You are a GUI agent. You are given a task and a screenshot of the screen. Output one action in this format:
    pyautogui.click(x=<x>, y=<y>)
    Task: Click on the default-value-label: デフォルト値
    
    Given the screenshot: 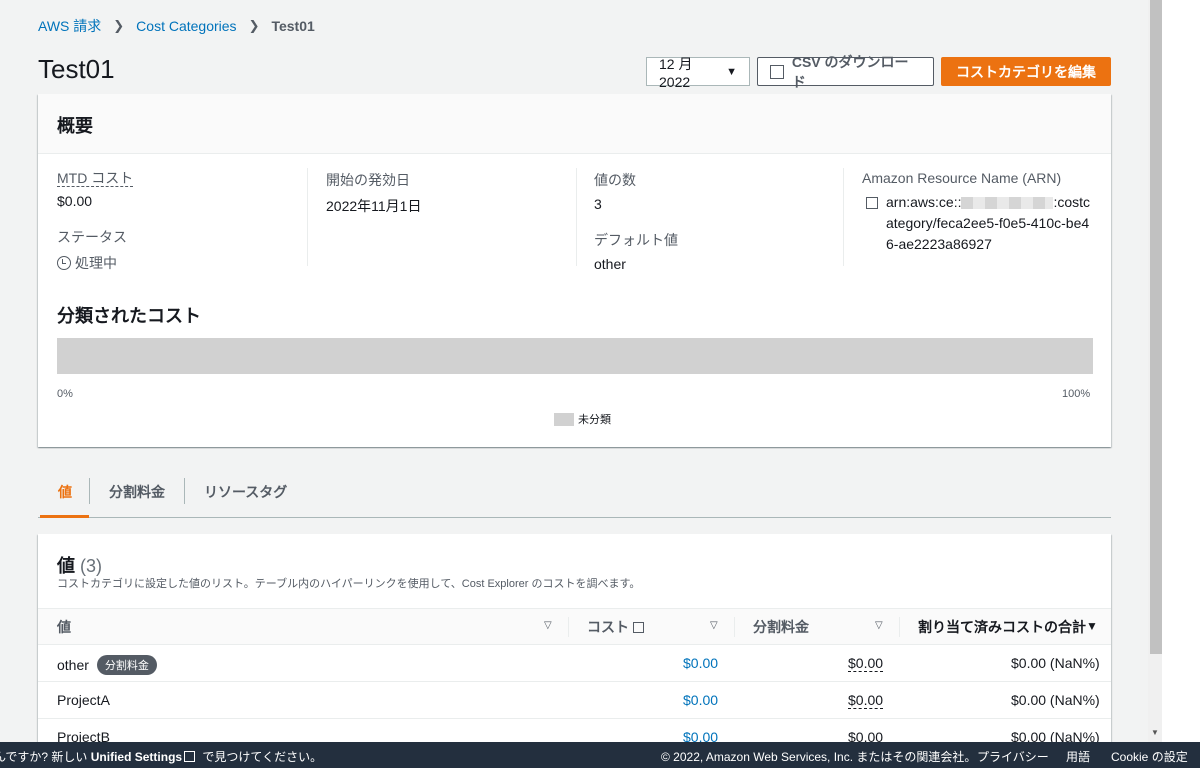 What is the action you would take?
    pyautogui.click(x=636, y=240)
    